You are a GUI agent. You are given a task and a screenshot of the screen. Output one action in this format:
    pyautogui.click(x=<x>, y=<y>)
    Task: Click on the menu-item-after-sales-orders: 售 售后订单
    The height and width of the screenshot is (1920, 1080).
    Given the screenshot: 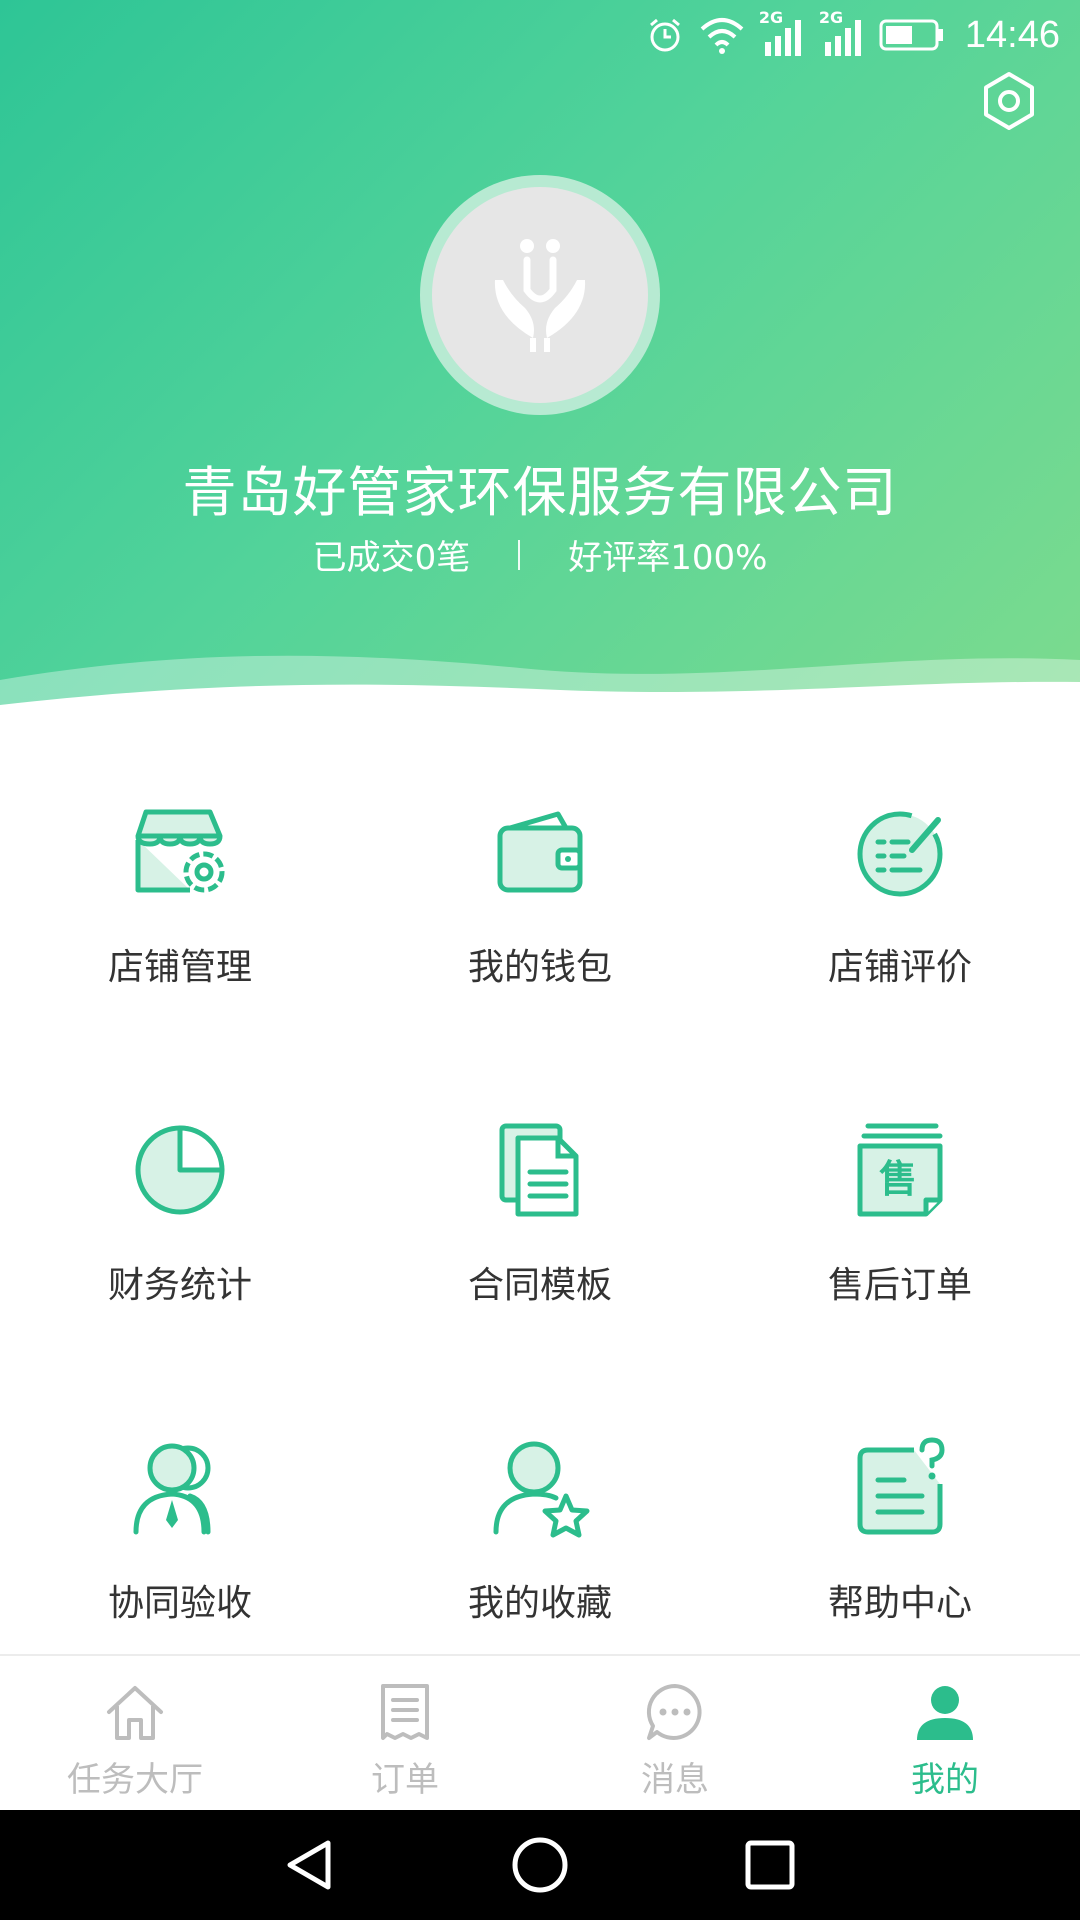 What is the action you would take?
    pyautogui.click(x=900, y=1268)
    